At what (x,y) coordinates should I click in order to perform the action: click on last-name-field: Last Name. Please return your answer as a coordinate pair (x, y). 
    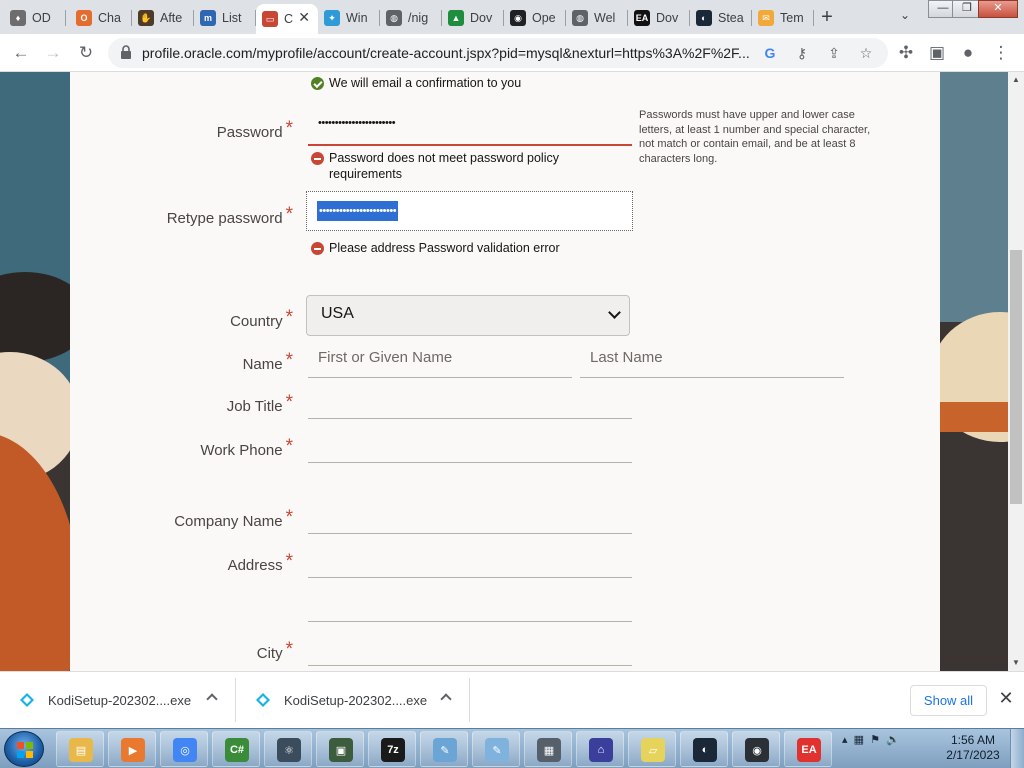
    Looking at the image, I should click on (712, 360).